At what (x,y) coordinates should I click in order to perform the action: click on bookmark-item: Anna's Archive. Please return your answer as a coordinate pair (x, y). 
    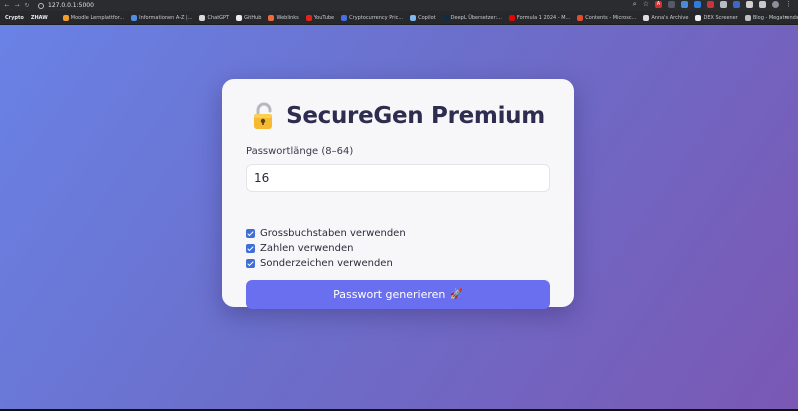
    Looking at the image, I should click on (666, 17).